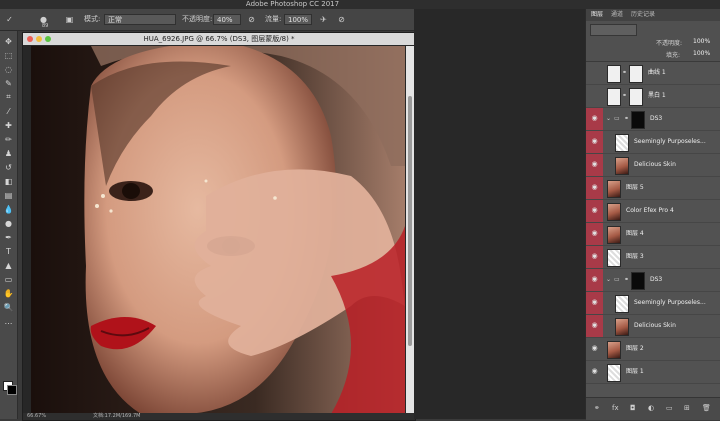  Describe the element at coordinates (410, 221) in the screenshot. I see `scrollbar-thumb` at that location.